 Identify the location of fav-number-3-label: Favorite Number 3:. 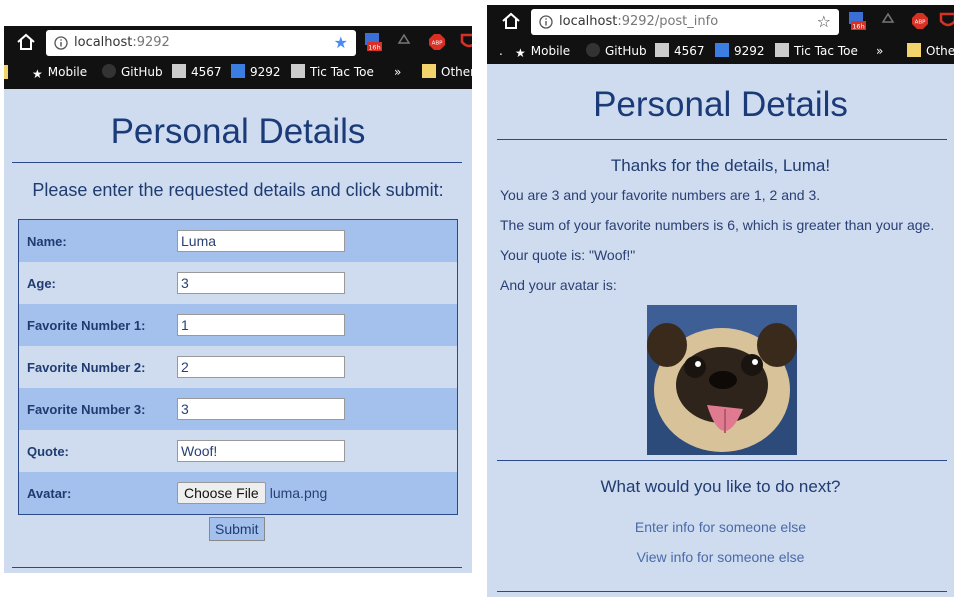
(86, 409).